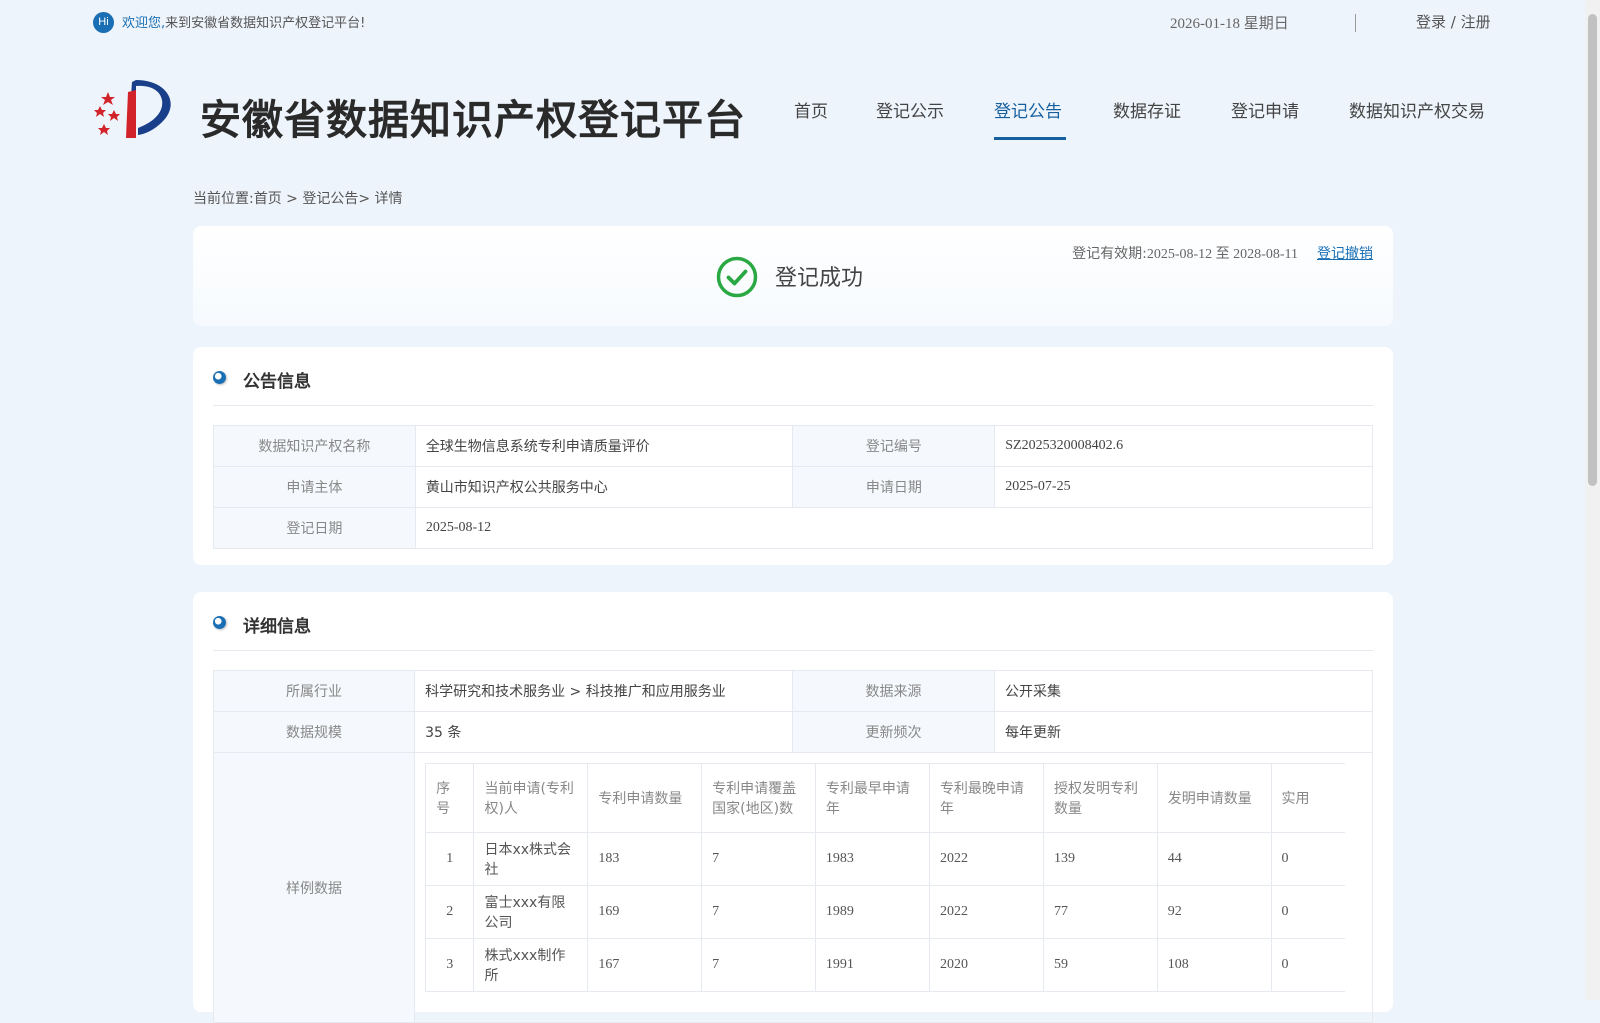  What do you see at coordinates (450, 798) in the screenshot?
I see `column-header: 序号` at bounding box center [450, 798].